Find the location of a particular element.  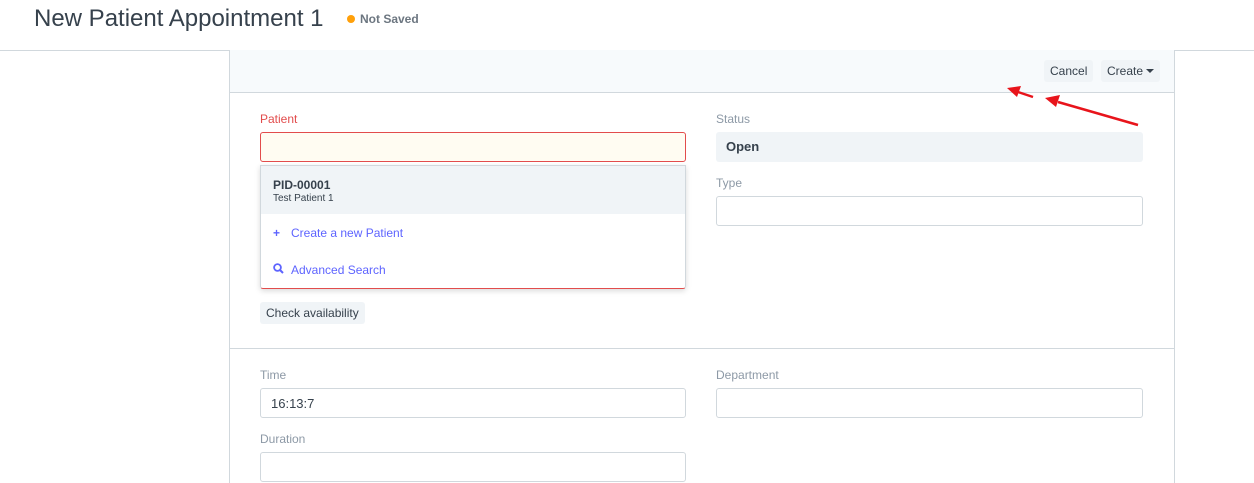

annotation-arrows is located at coordinates (1073, 106).